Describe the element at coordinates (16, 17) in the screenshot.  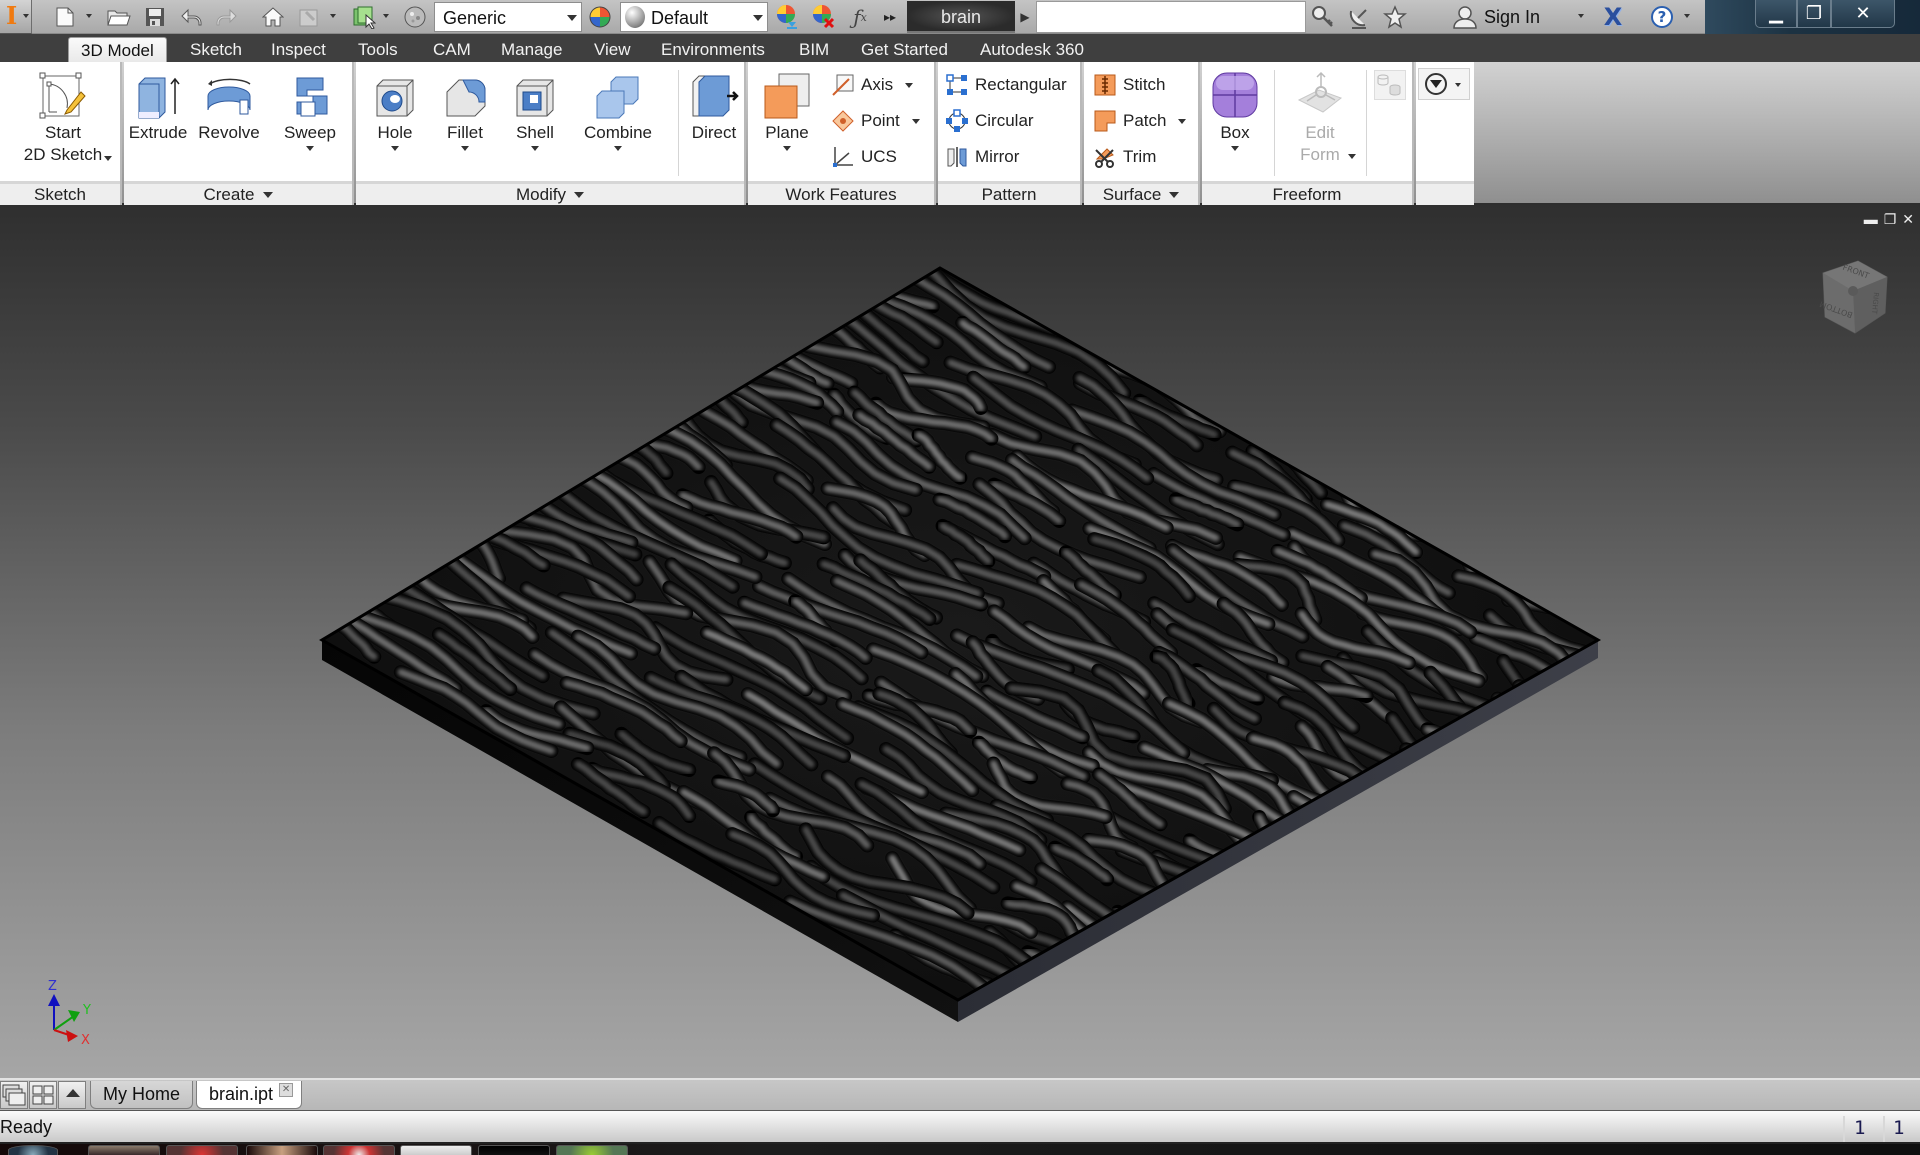
I see `application-menu-button: I` at that location.